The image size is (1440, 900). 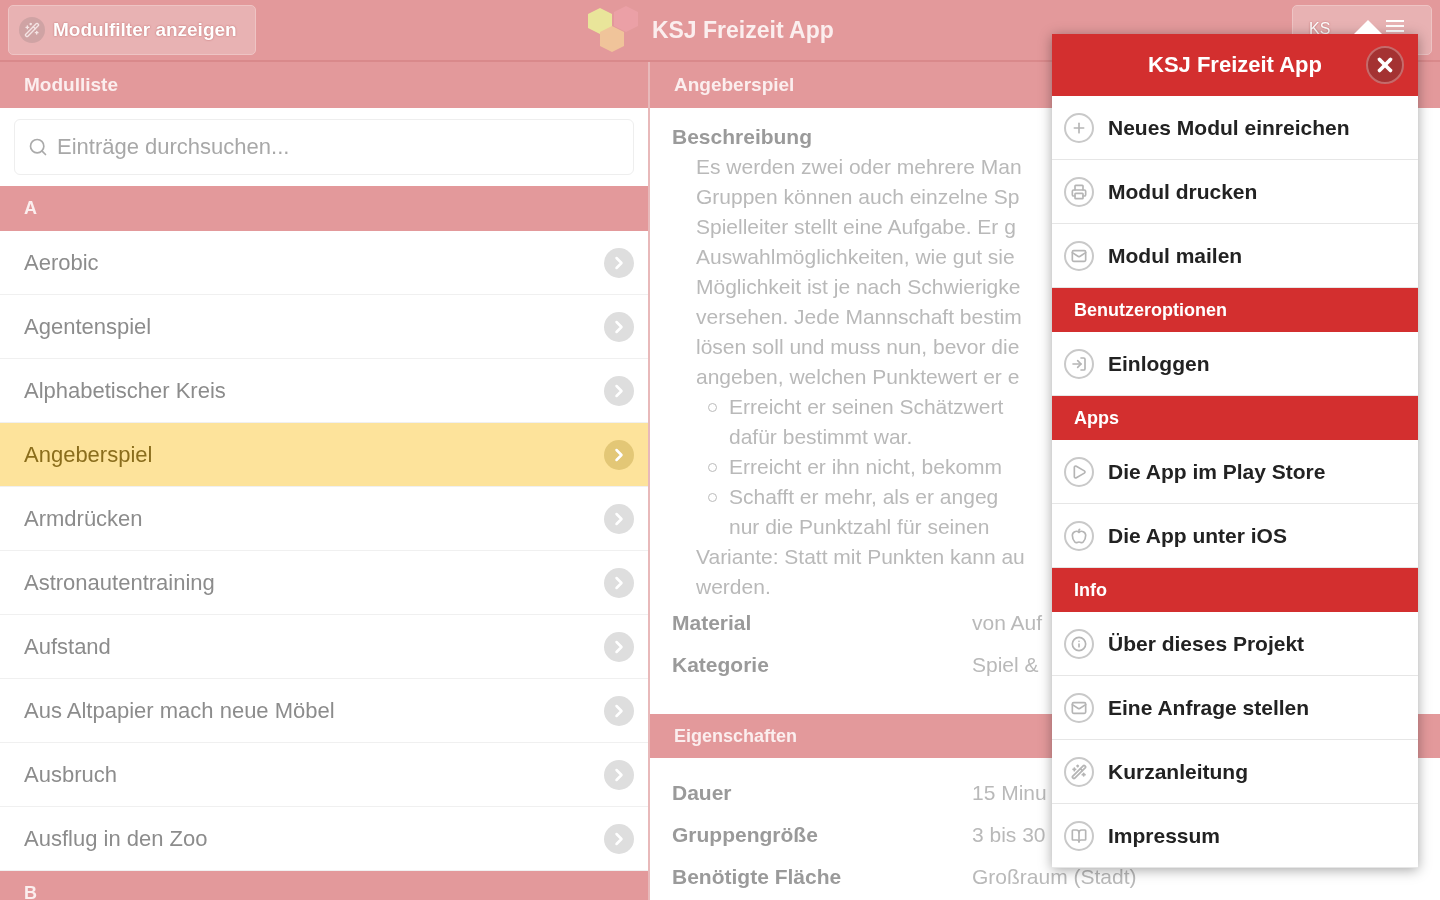 I want to click on close-button, so click(x=1385, y=65).